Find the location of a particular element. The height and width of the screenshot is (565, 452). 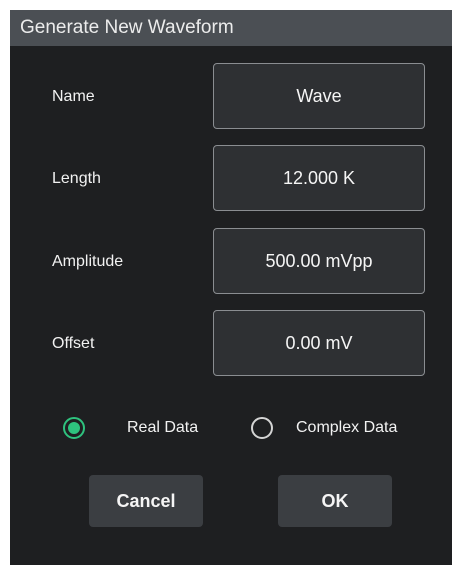

name-field: Wave is located at coordinates (319, 96).